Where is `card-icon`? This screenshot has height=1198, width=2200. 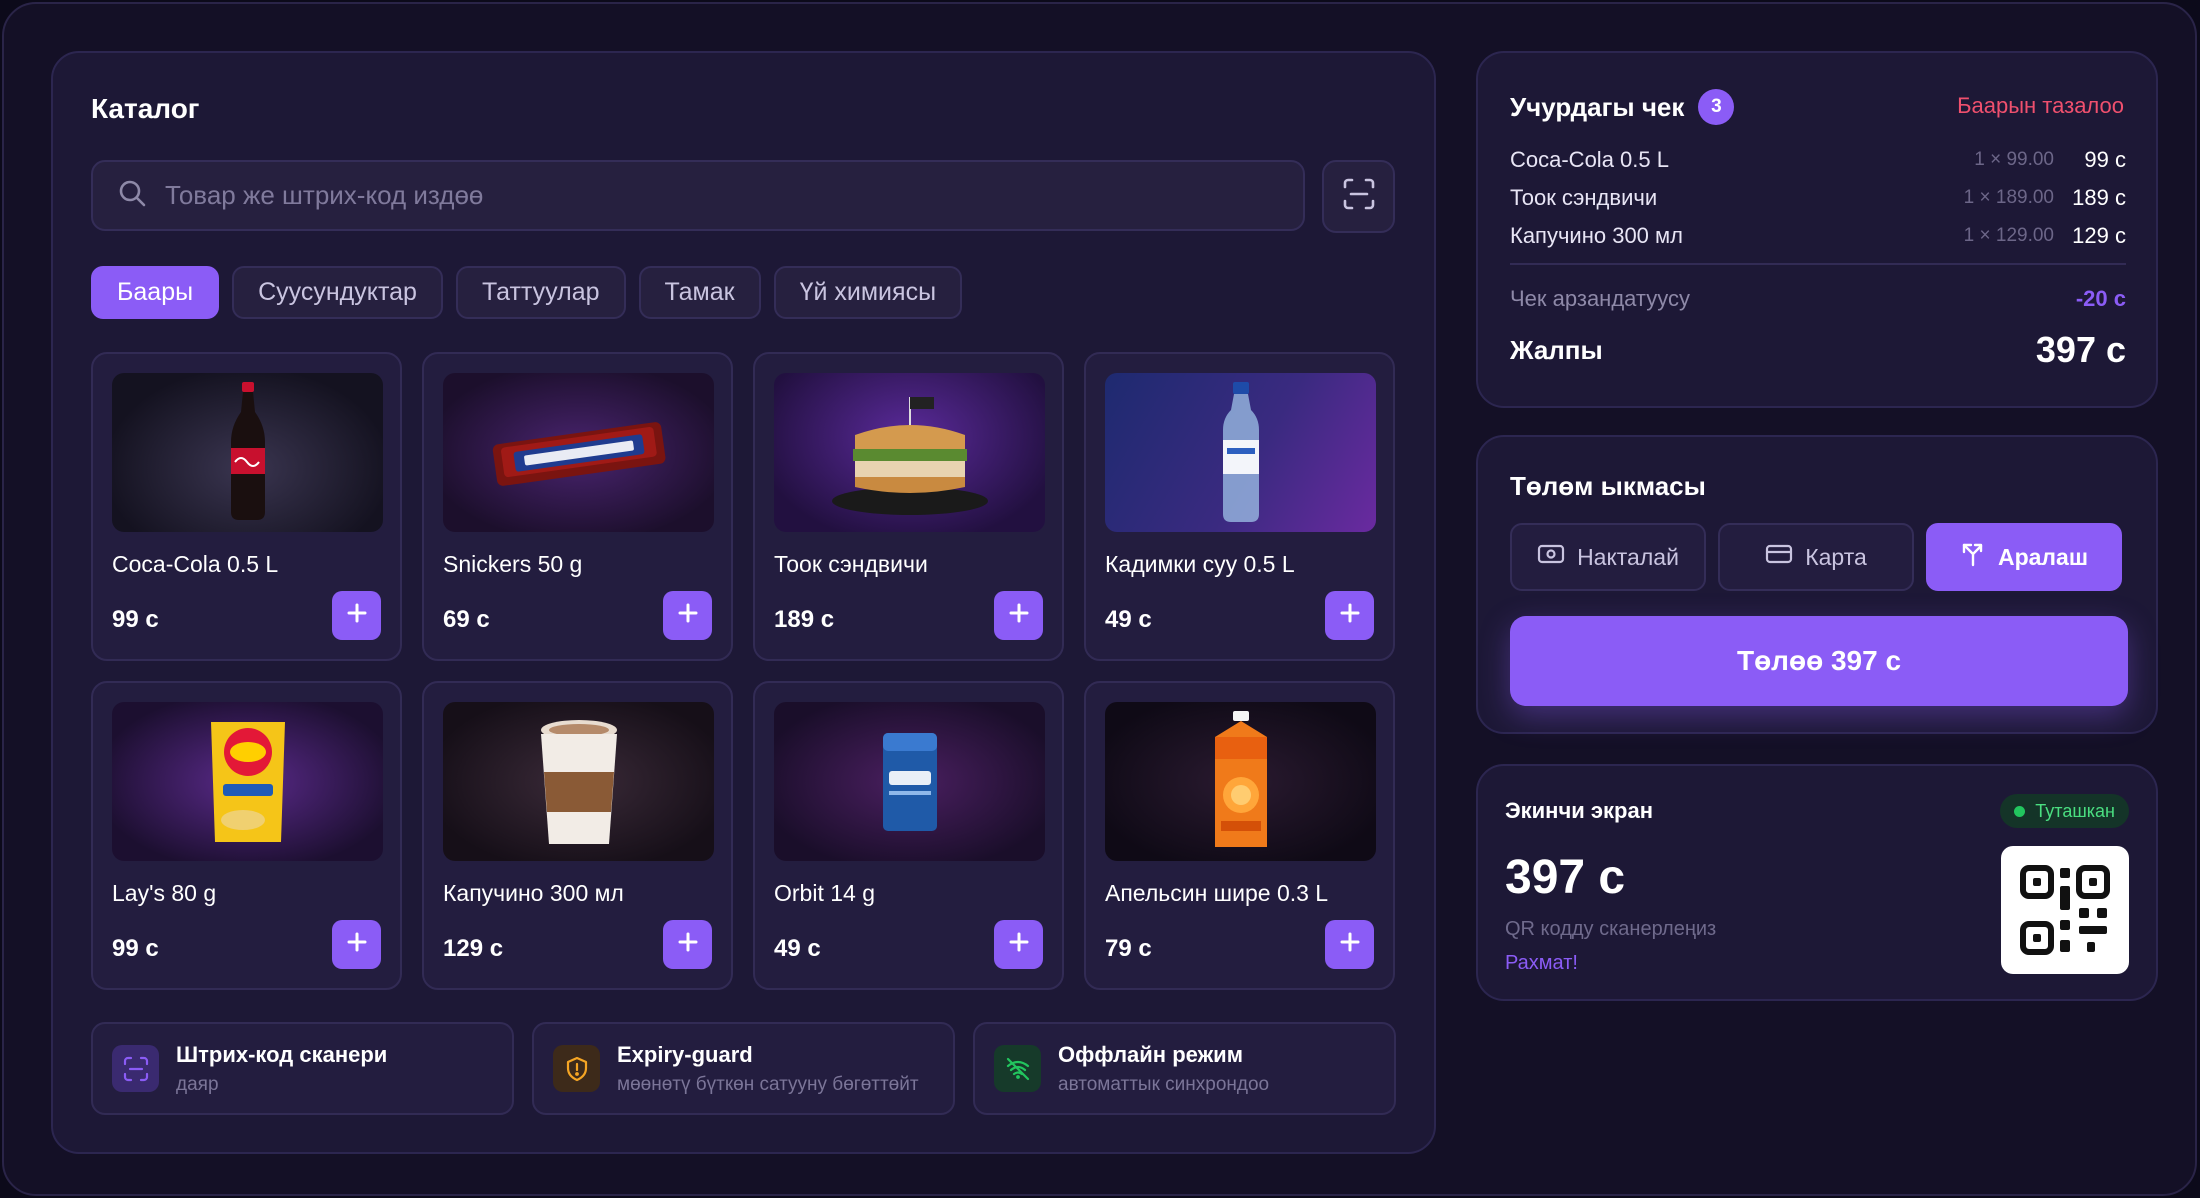 card-icon is located at coordinates (1779, 557).